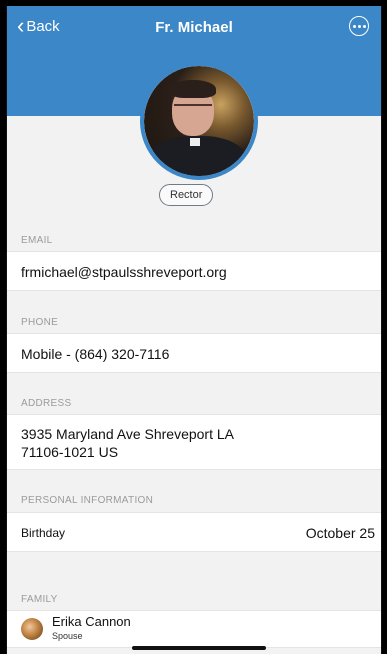 This screenshot has width=387, height=654. Describe the element at coordinates (193, 108) in the screenshot. I see `avatar-glasses` at that location.